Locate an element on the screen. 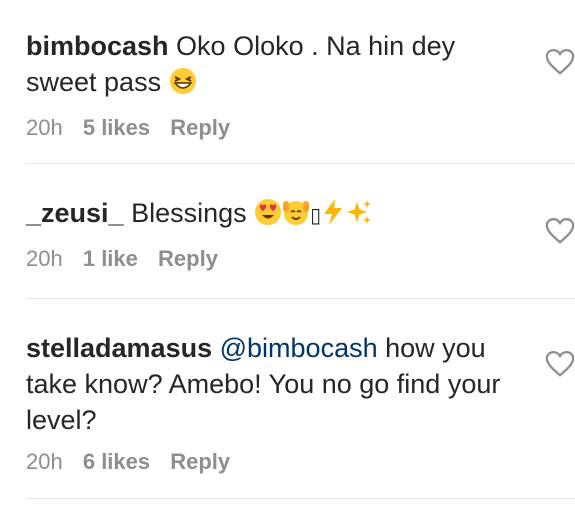 The image size is (575, 511). comment-body: Blessings is located at coordinates (189, 213).